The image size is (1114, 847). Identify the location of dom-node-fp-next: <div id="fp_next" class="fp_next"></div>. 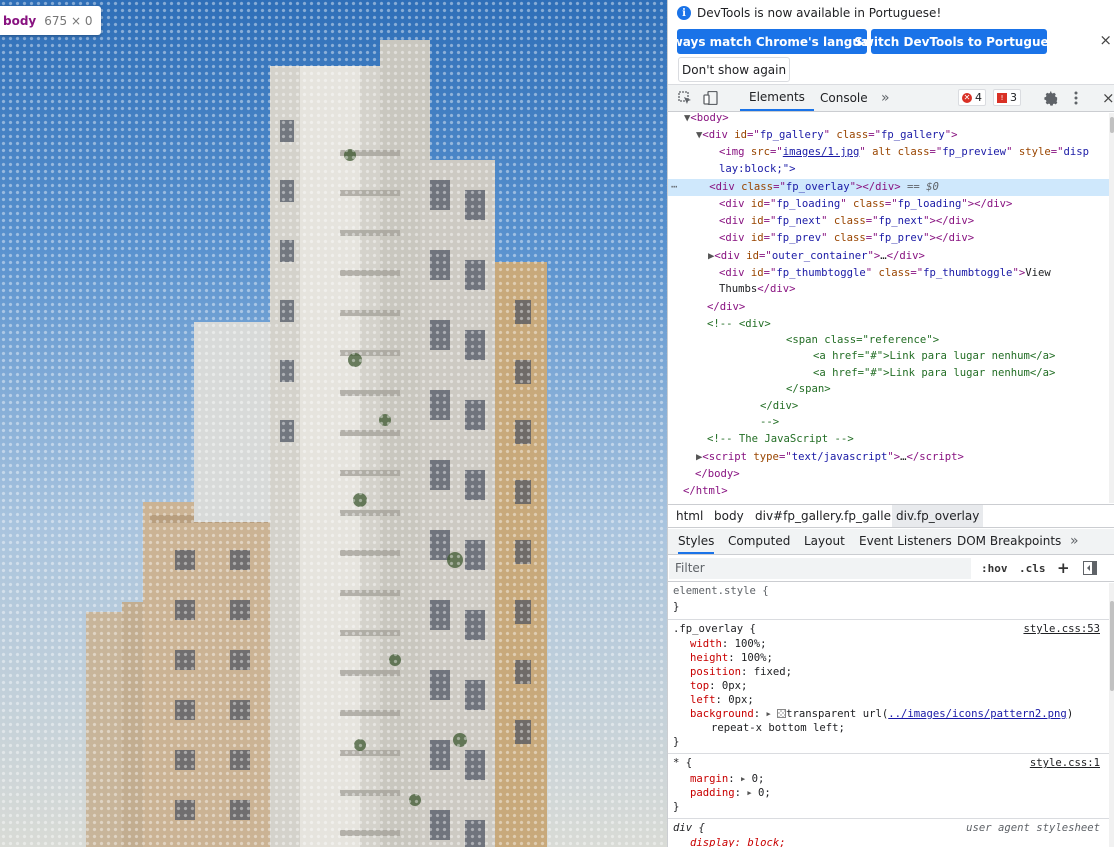
(846, 221).